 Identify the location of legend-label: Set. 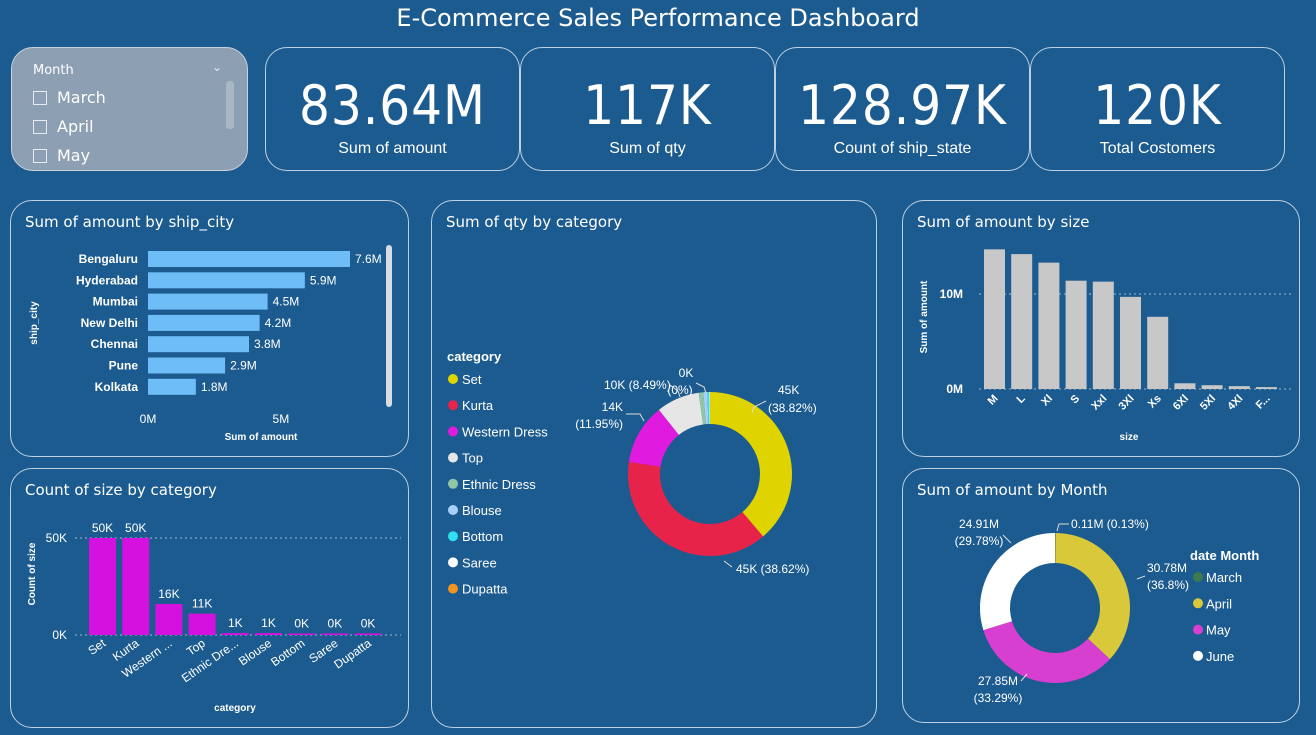
(472, 379).